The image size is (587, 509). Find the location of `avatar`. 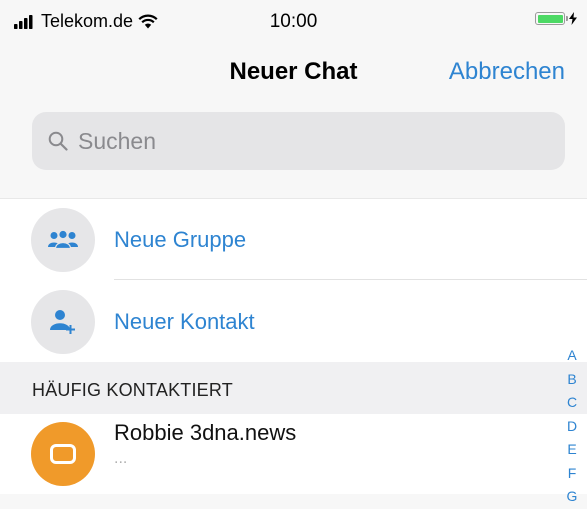

avatar is located at coordinates (63, 454).